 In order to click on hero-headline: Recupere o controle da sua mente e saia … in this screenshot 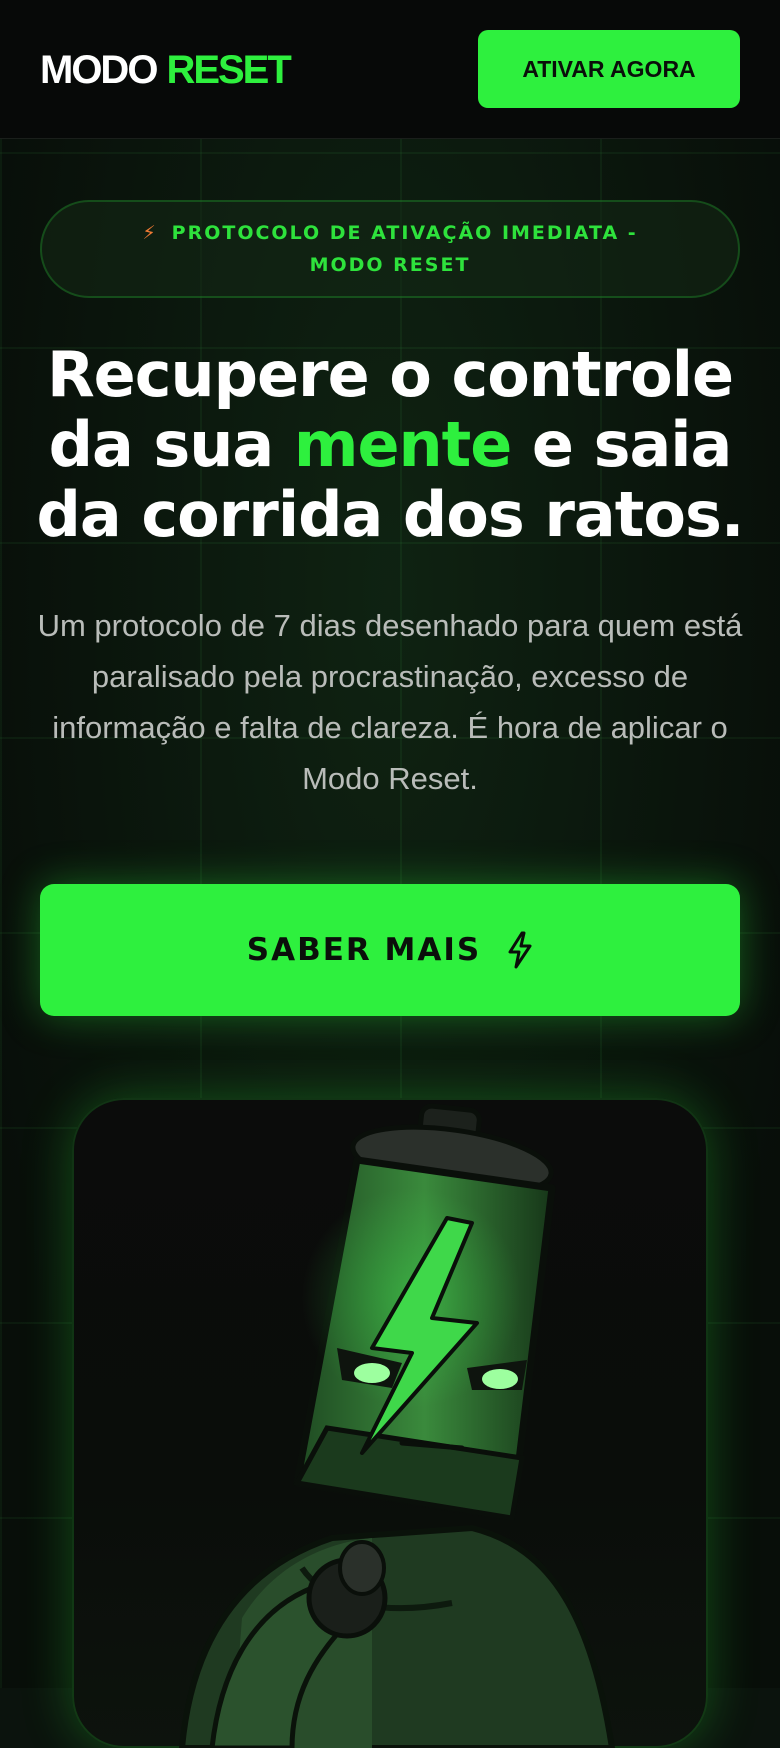, I will do `click(390, 445)`.